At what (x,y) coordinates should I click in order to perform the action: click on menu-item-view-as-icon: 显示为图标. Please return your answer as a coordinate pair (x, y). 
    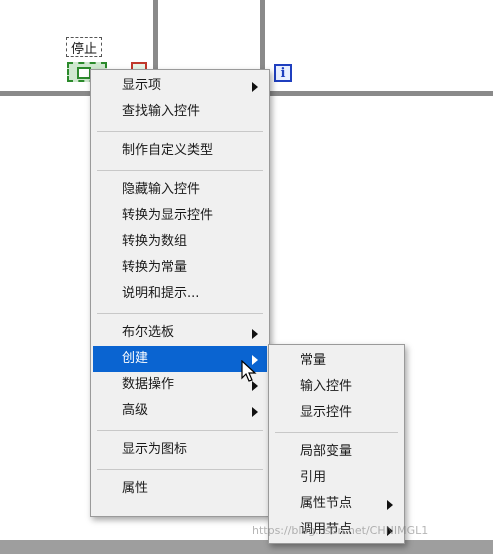
    Looking at the image, I should click on (180, 450).